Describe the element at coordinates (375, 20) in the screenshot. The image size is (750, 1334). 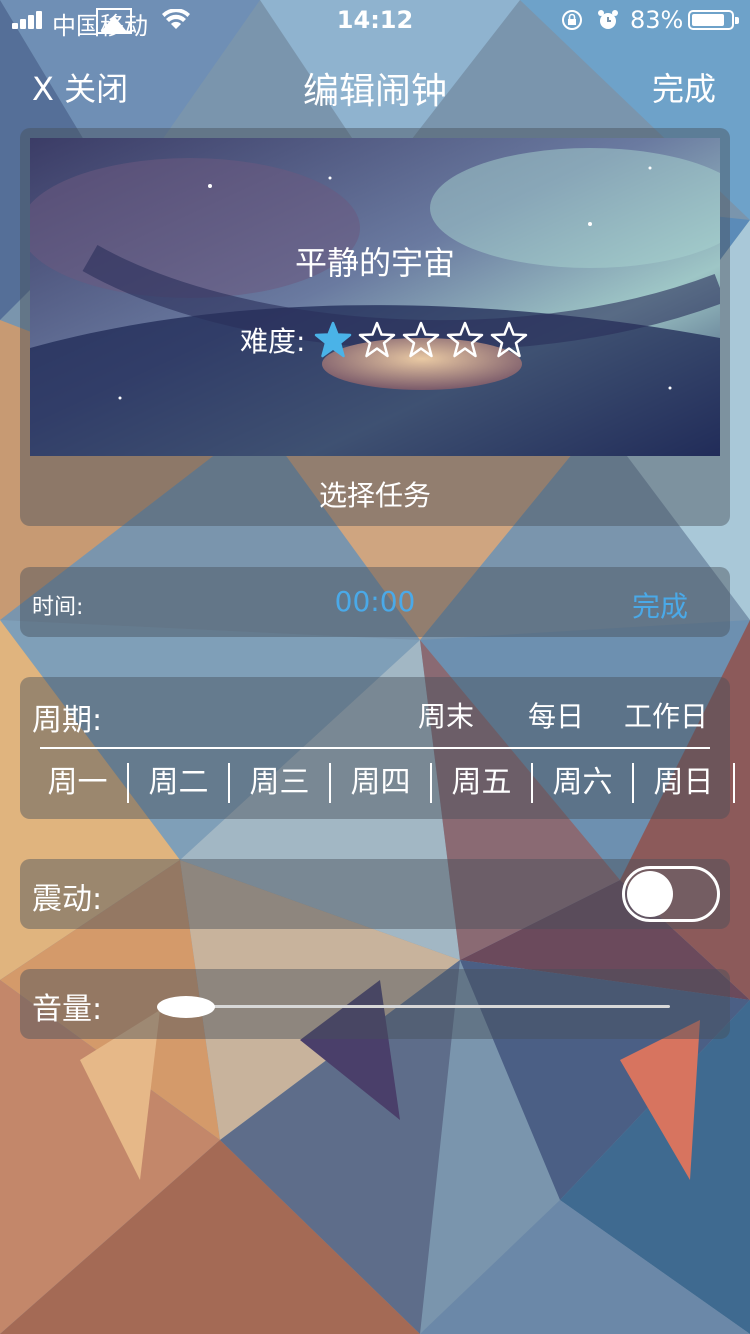
I see `status-bar: 中国移动 14:12 83%` at that location.